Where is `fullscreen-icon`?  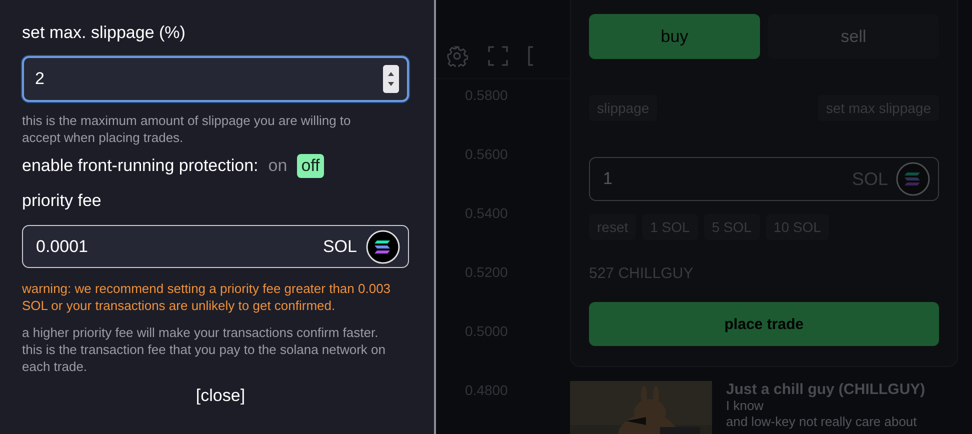
fullscreen-icon is located at coordinates (498, 56).